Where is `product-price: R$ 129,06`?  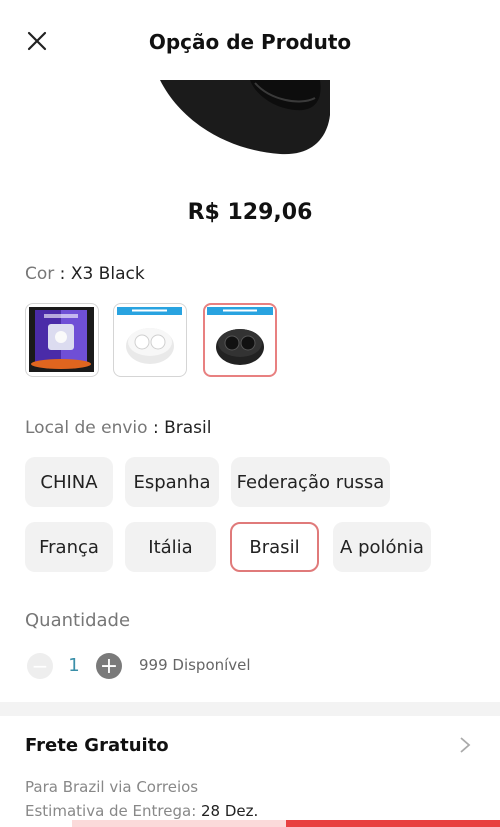 product-price: R$ 129,06 is located at coordinates (250, 212).